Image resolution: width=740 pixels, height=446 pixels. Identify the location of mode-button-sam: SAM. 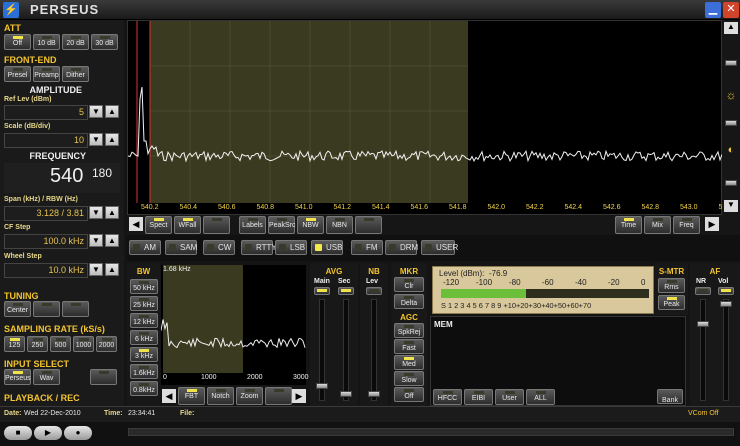
(181, 247).